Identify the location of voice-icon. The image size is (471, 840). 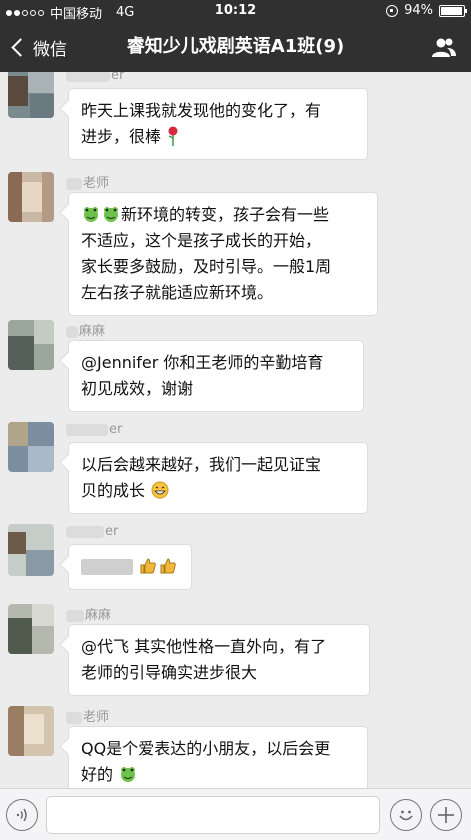
(21, 815).